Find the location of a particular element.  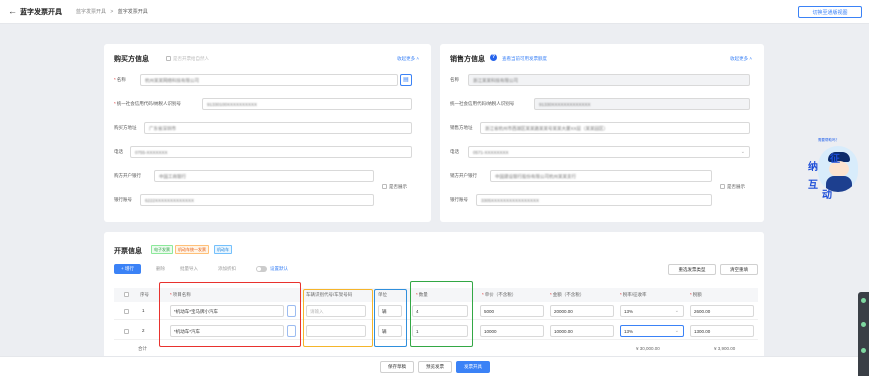

tax-amount-input: 1300.00 is located at coordinates (722, 331).